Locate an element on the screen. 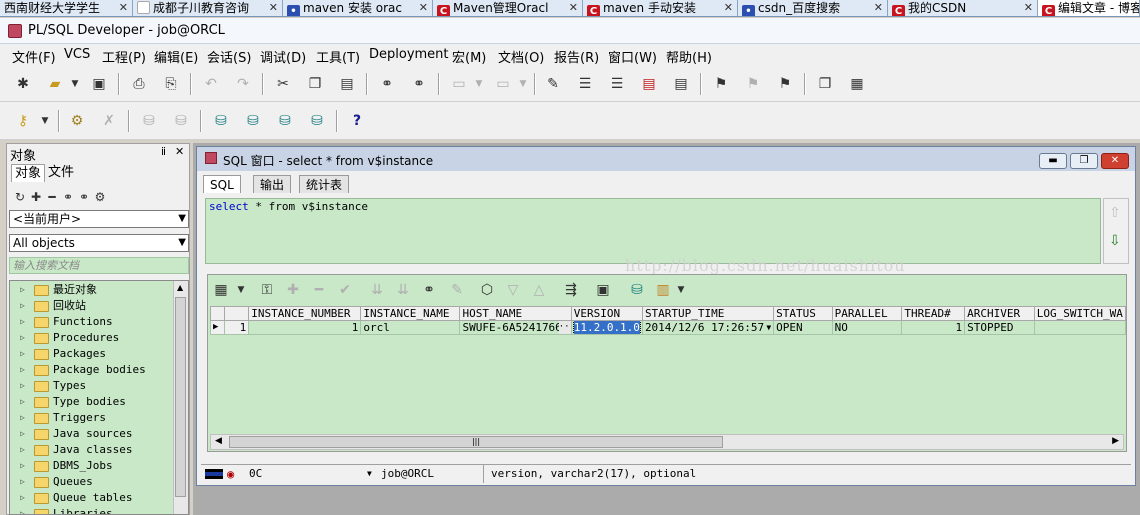 This screenshot has height=515, width=1140. export-database-icon: ⛁ is located at coordinates (637, 290).